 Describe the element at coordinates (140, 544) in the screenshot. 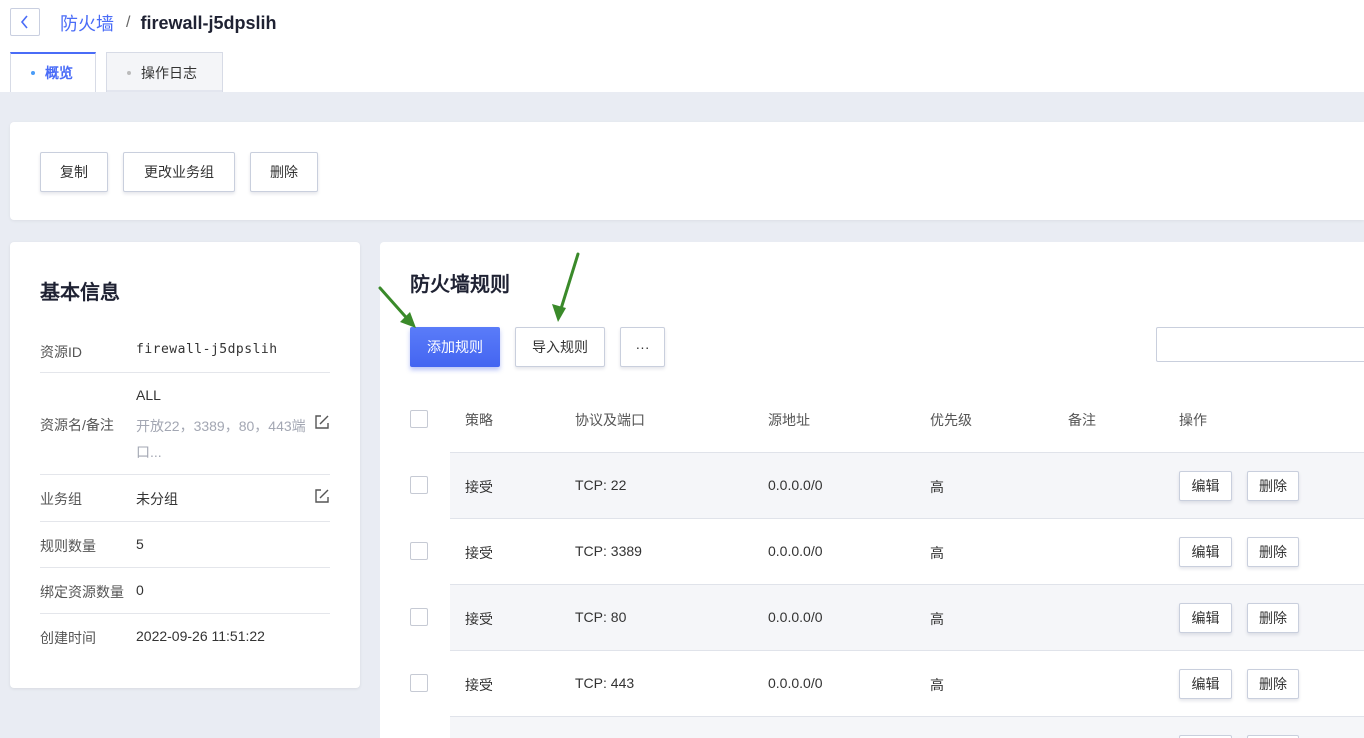

I see `info-value: 5` at that location.